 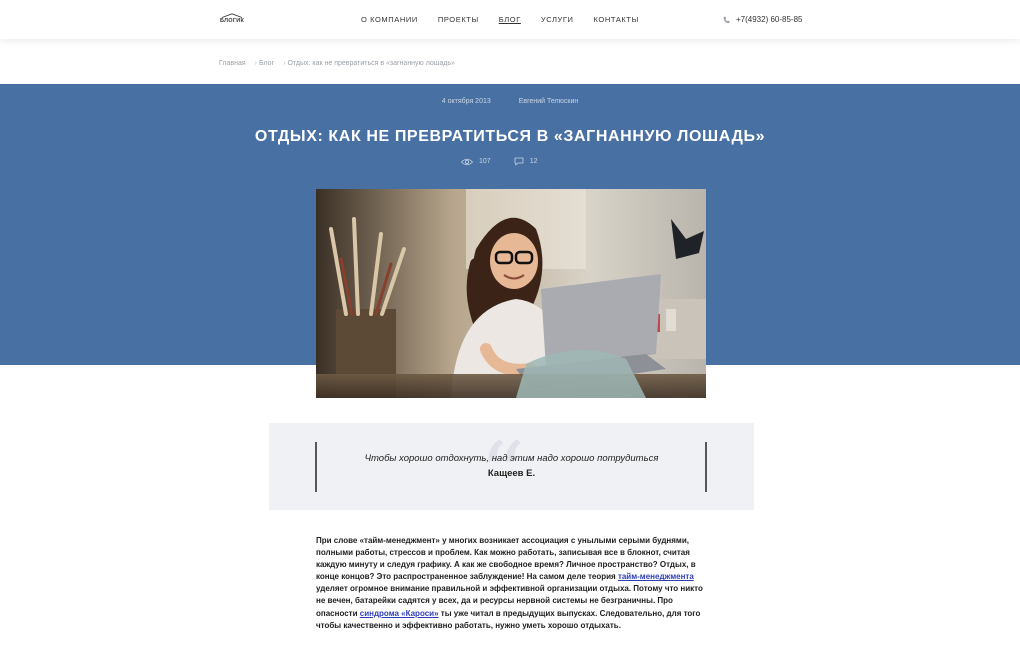 I want to click on main-nav: О КОМПАНИИ ПРОЕКТЫ БЛОГ УСЛУГИ КОНТАКТЫ, so click(x=510, y=19).